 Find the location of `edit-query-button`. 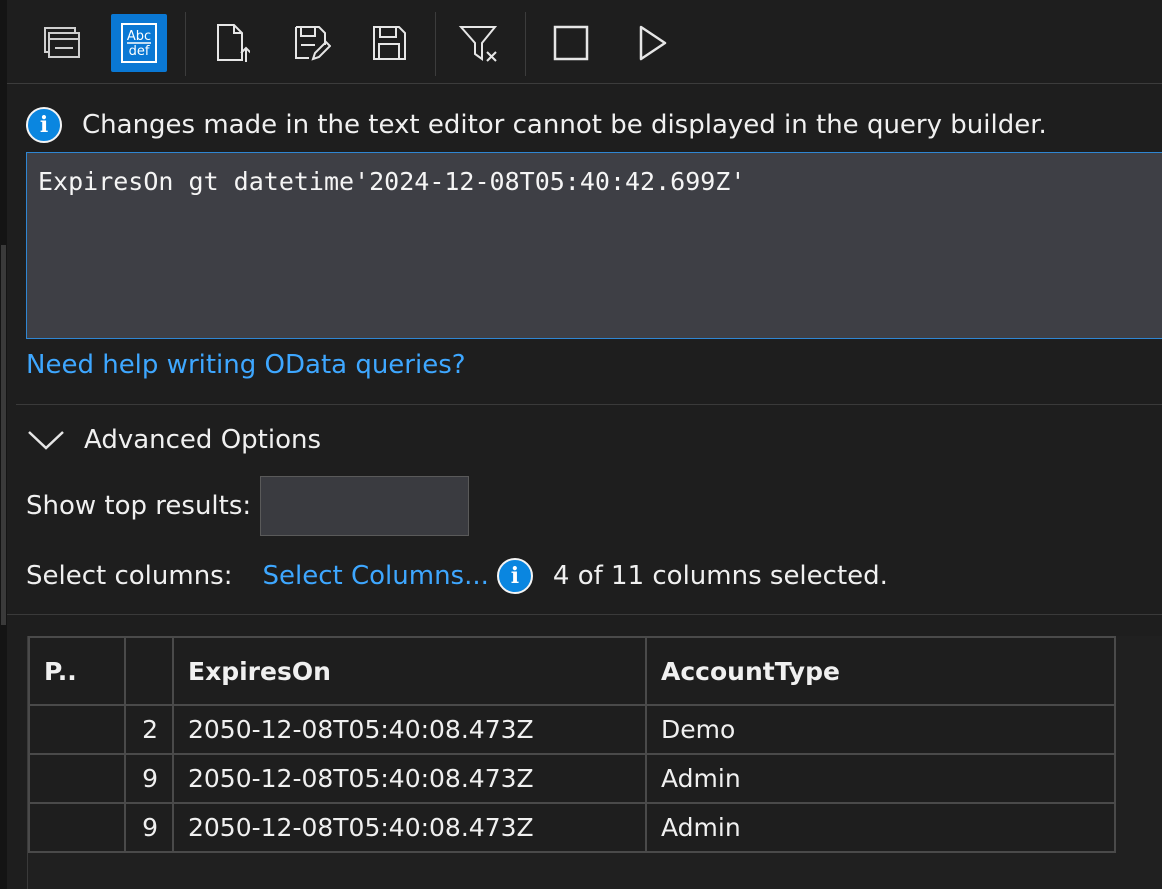

edit-query-button is located at coordinates (311, 43).